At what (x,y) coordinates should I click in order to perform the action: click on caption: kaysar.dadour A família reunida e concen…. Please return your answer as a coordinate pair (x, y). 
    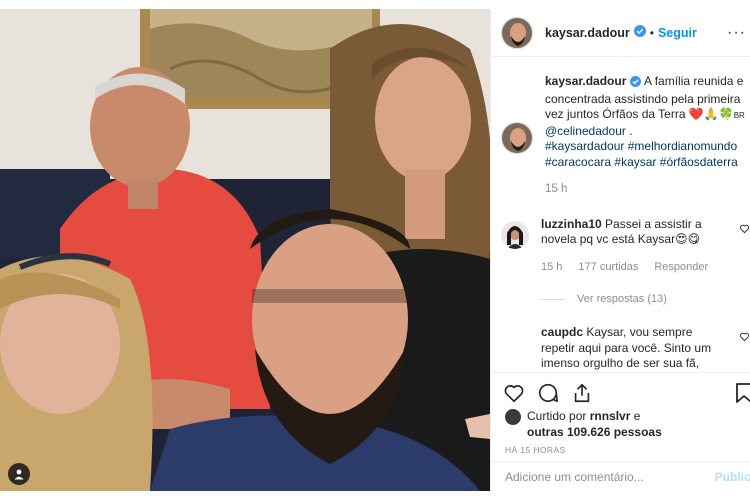
    Looking at the image, I should click on (625, 136).